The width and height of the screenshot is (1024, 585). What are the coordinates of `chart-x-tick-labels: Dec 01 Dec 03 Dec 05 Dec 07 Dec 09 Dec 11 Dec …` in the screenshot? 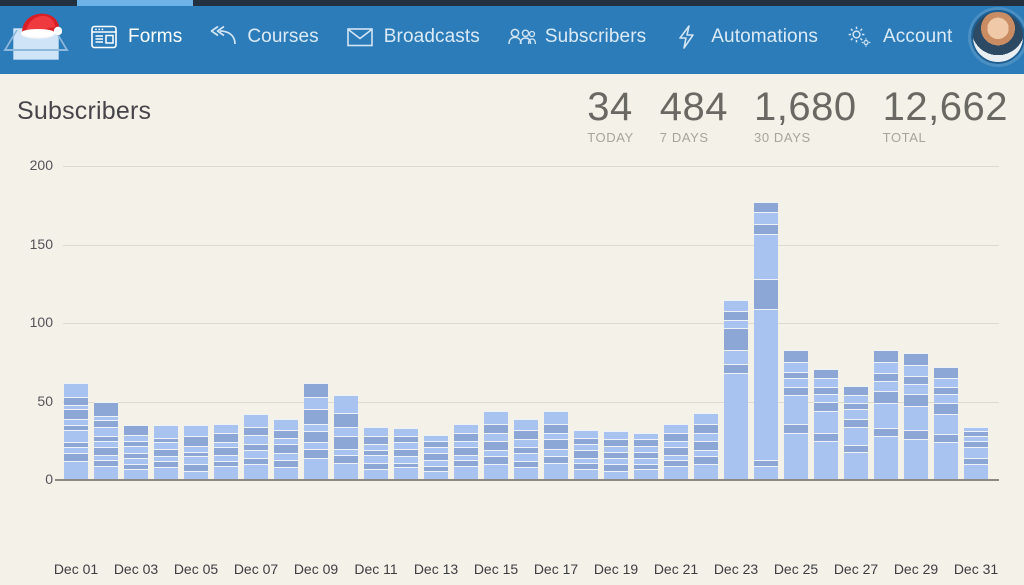 It's located at (526, 573).